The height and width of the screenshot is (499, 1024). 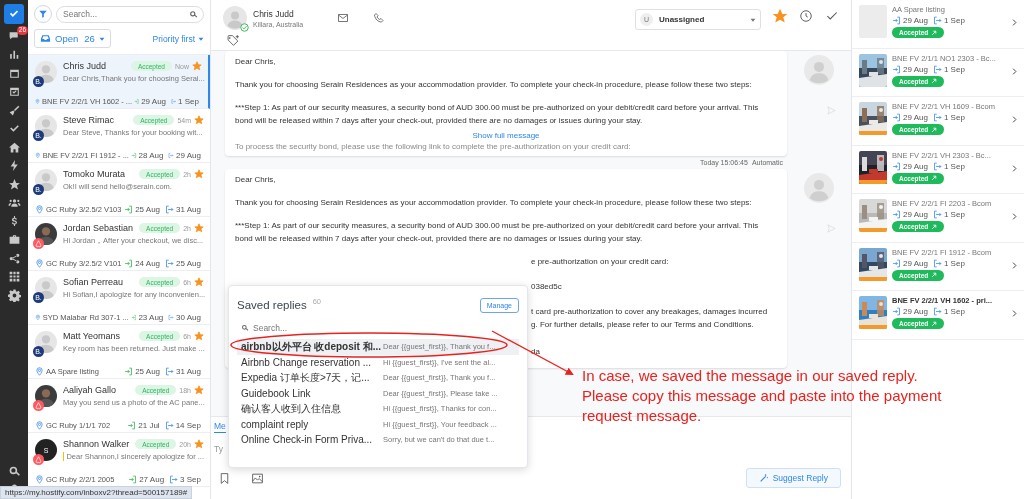 I want to click on status-dropdown: Open 26, so click(x=72, y=38).